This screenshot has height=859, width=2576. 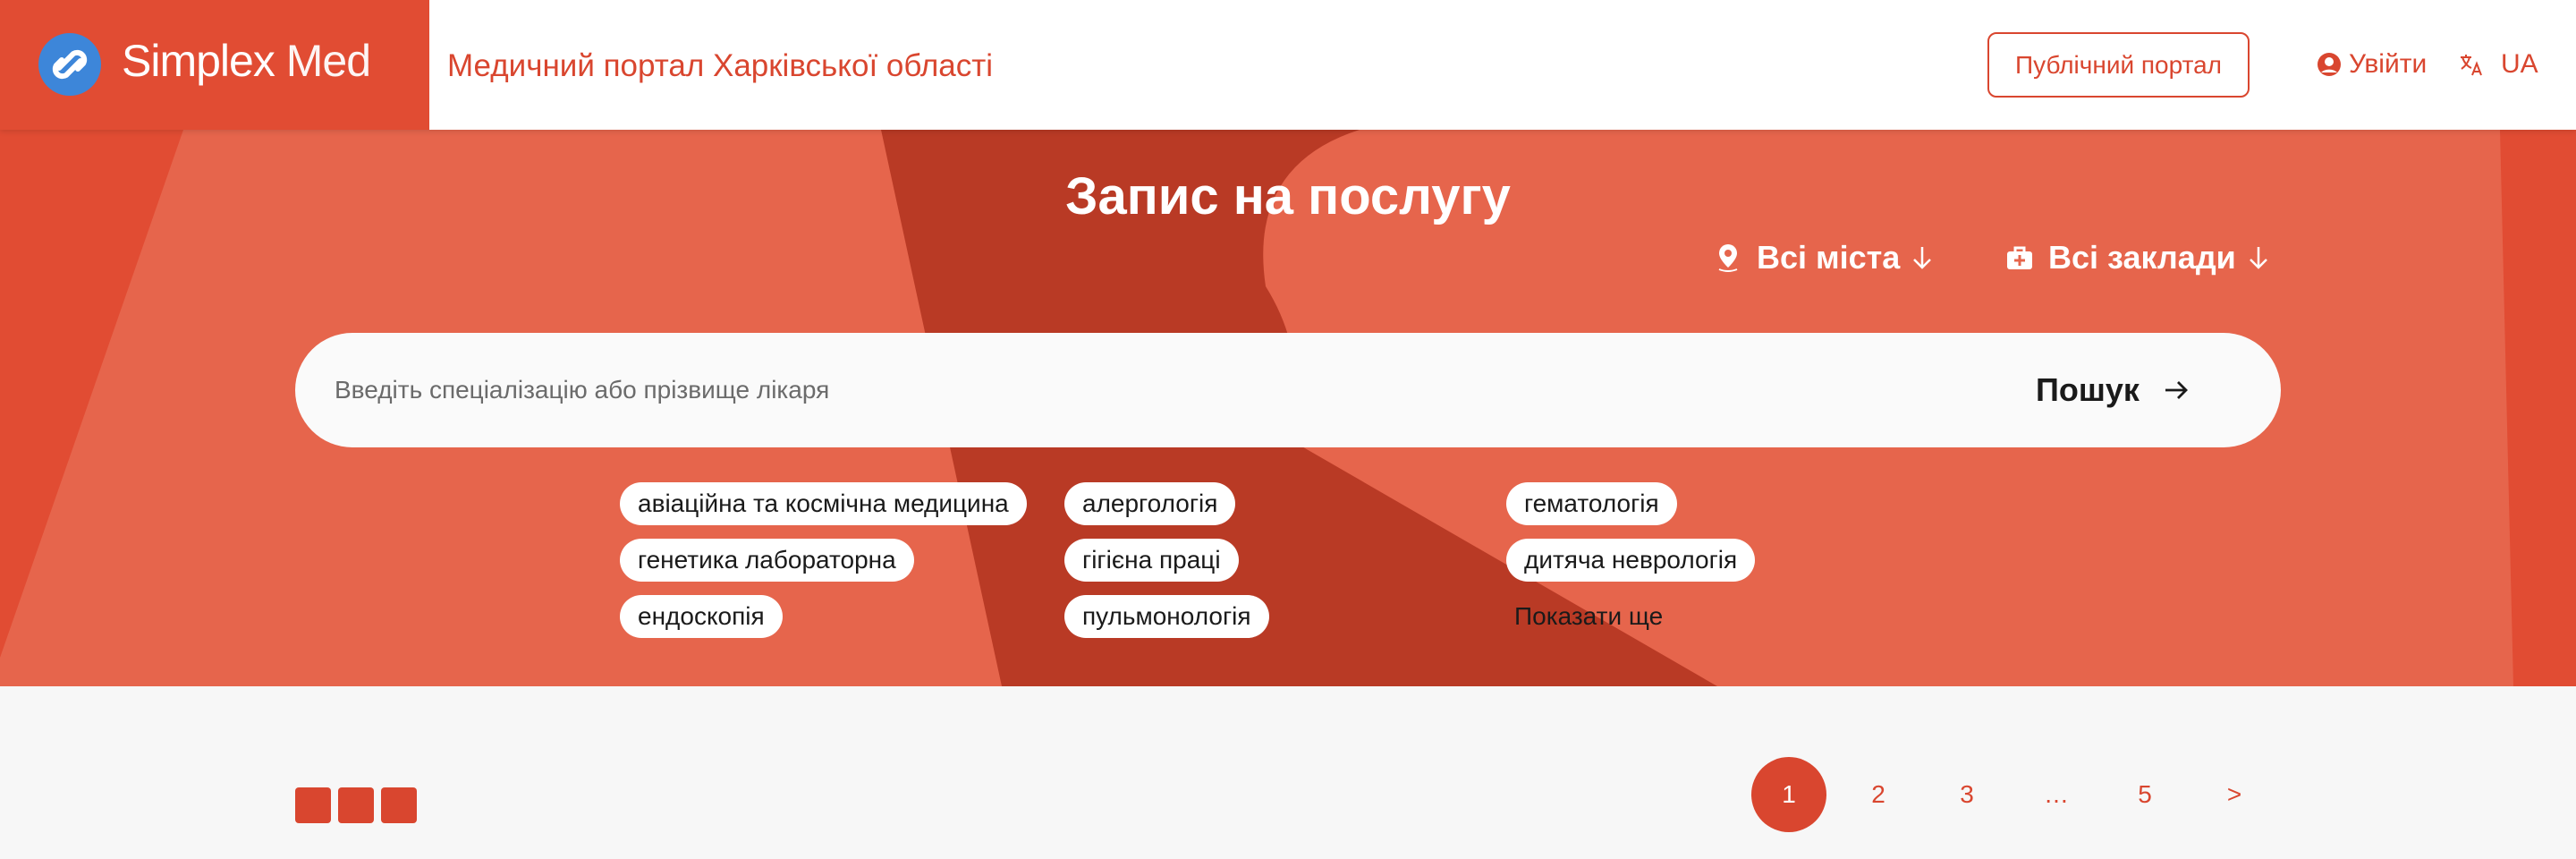 I want to click on login-button: Увійти, so click(x=2372, y=64).